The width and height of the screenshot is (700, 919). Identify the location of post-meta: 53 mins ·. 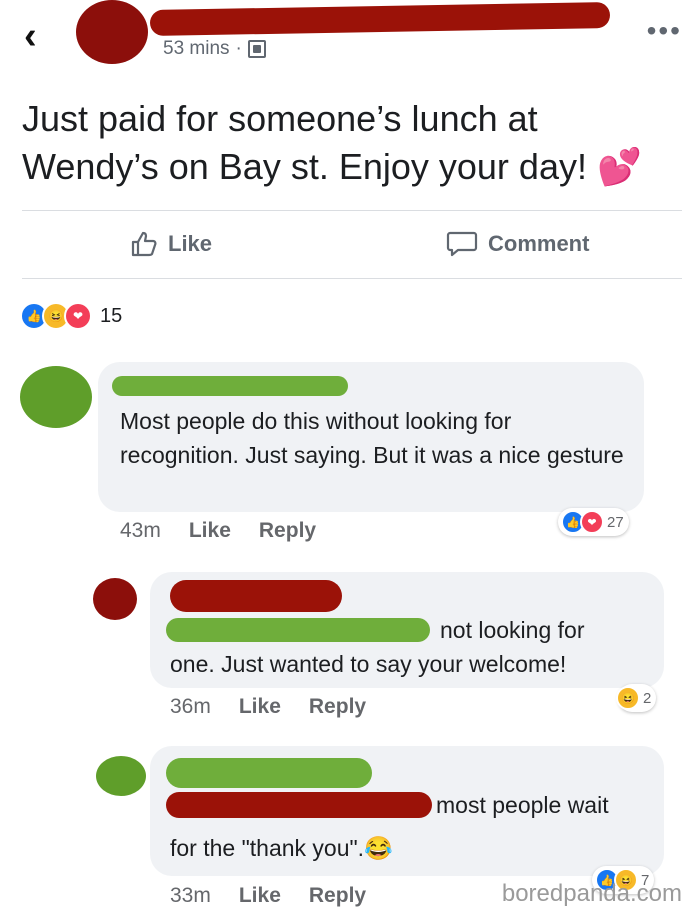
(214, 49).